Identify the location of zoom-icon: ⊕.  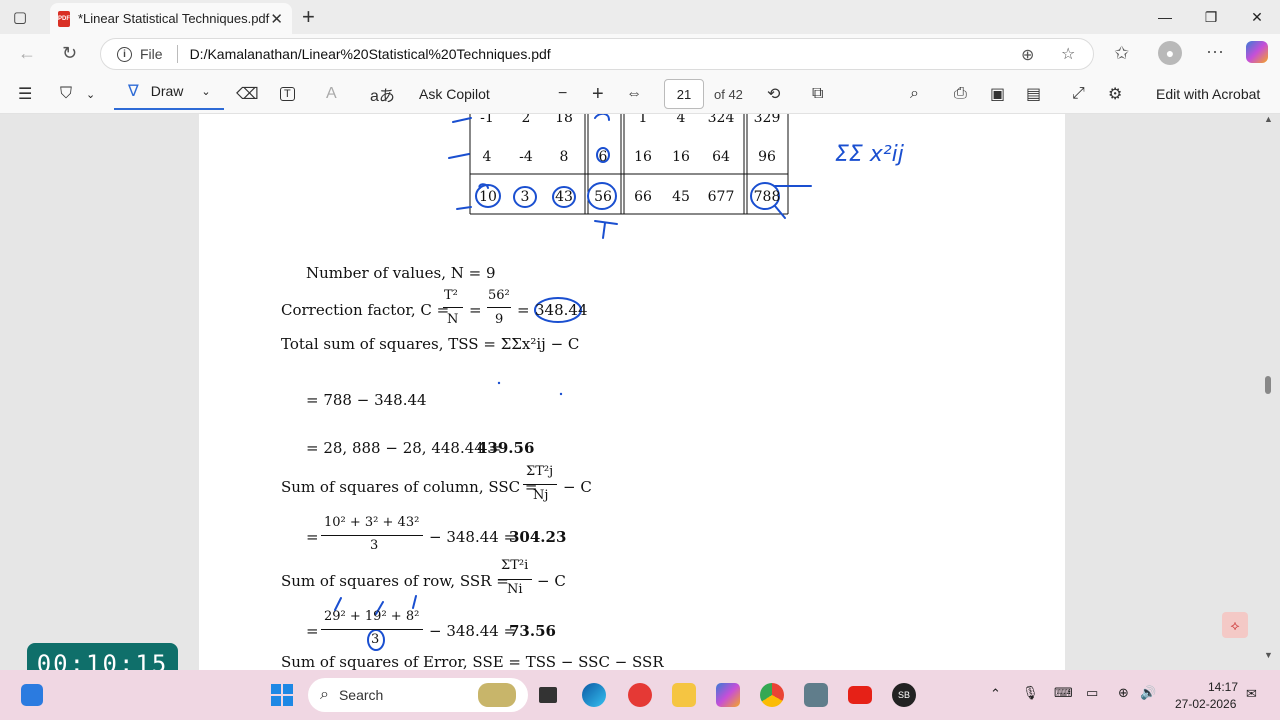
(1027, 55).